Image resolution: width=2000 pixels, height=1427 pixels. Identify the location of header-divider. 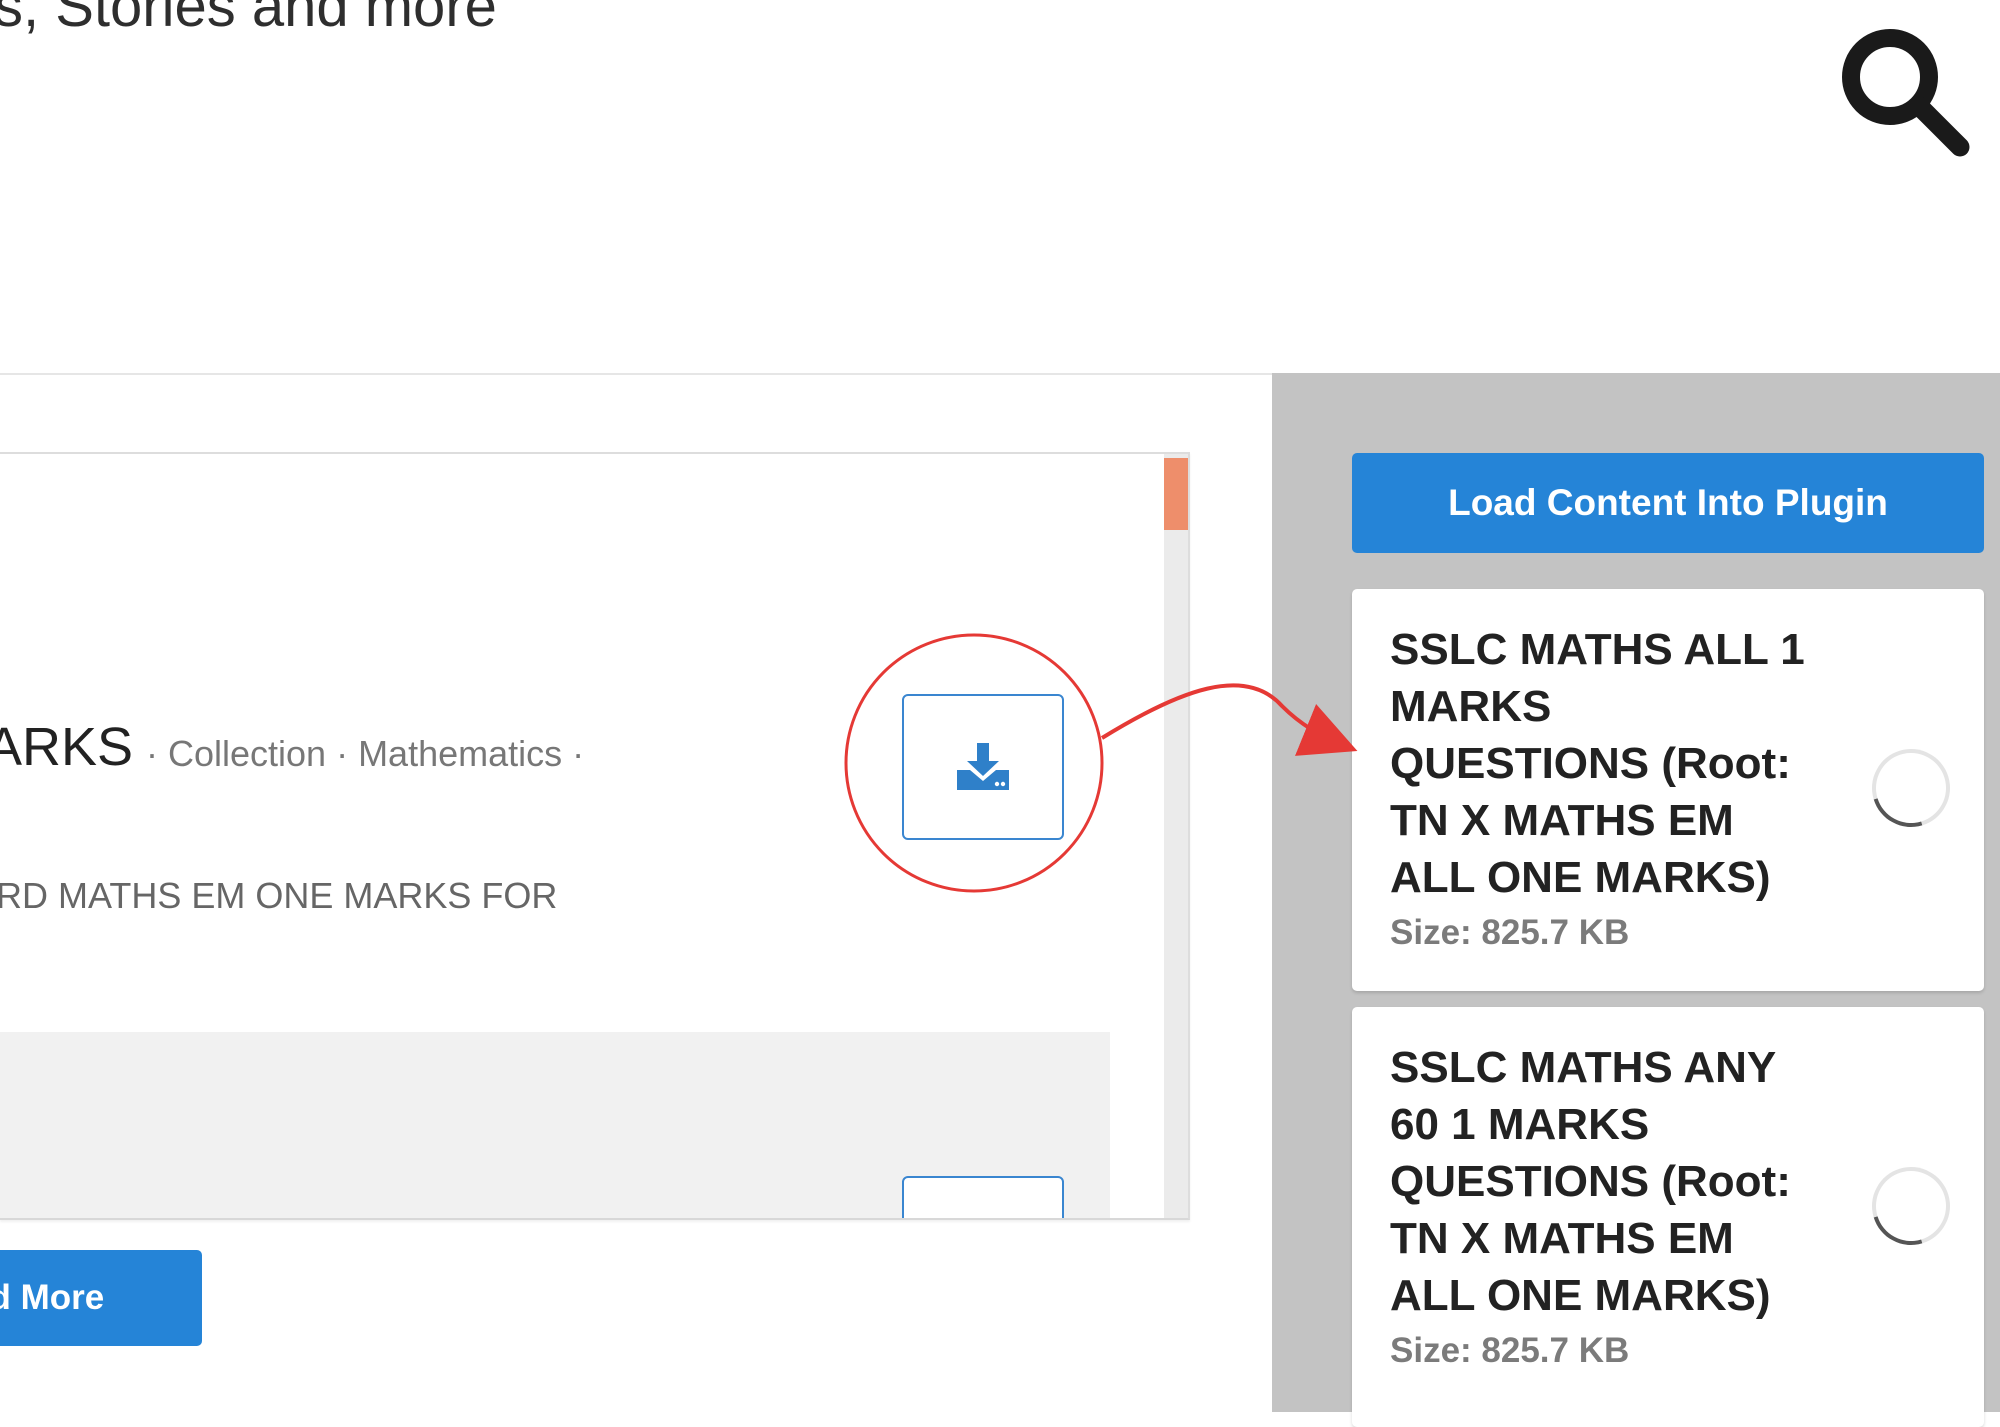
(636, 374).